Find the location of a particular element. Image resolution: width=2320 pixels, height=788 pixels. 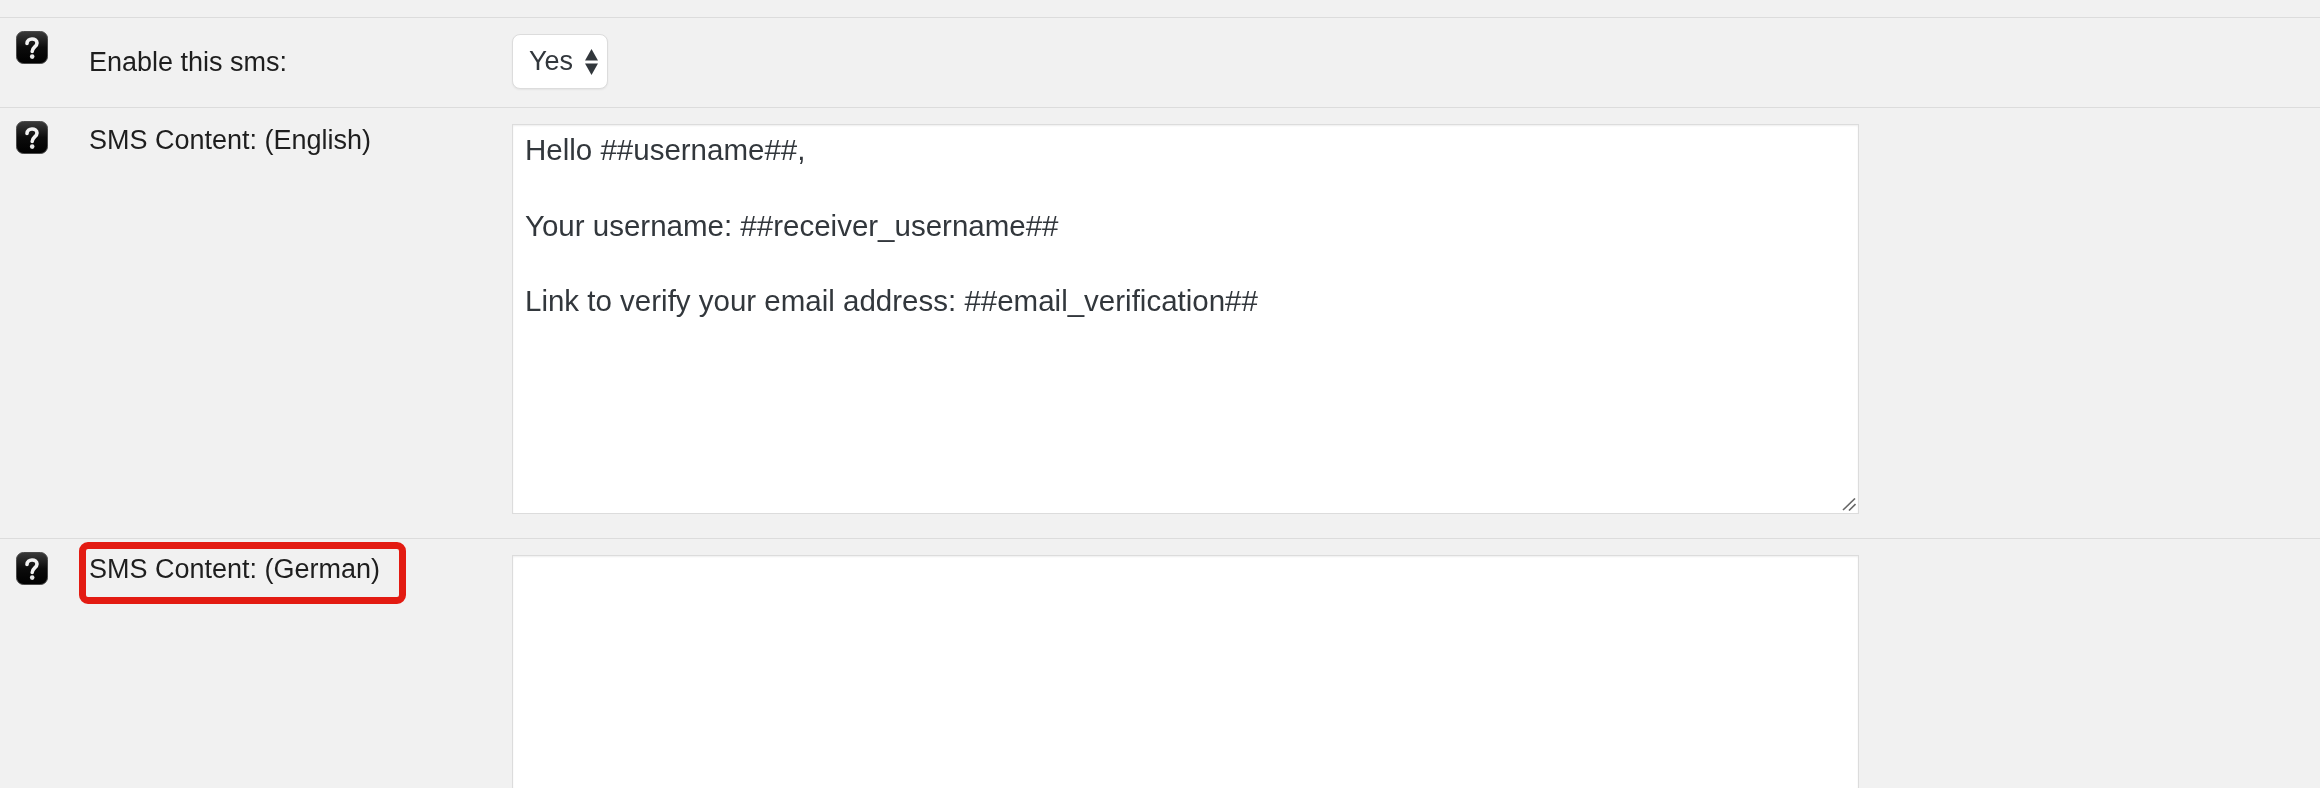

field-label: SMS Content: (English) is located at coordinates (230, 140).